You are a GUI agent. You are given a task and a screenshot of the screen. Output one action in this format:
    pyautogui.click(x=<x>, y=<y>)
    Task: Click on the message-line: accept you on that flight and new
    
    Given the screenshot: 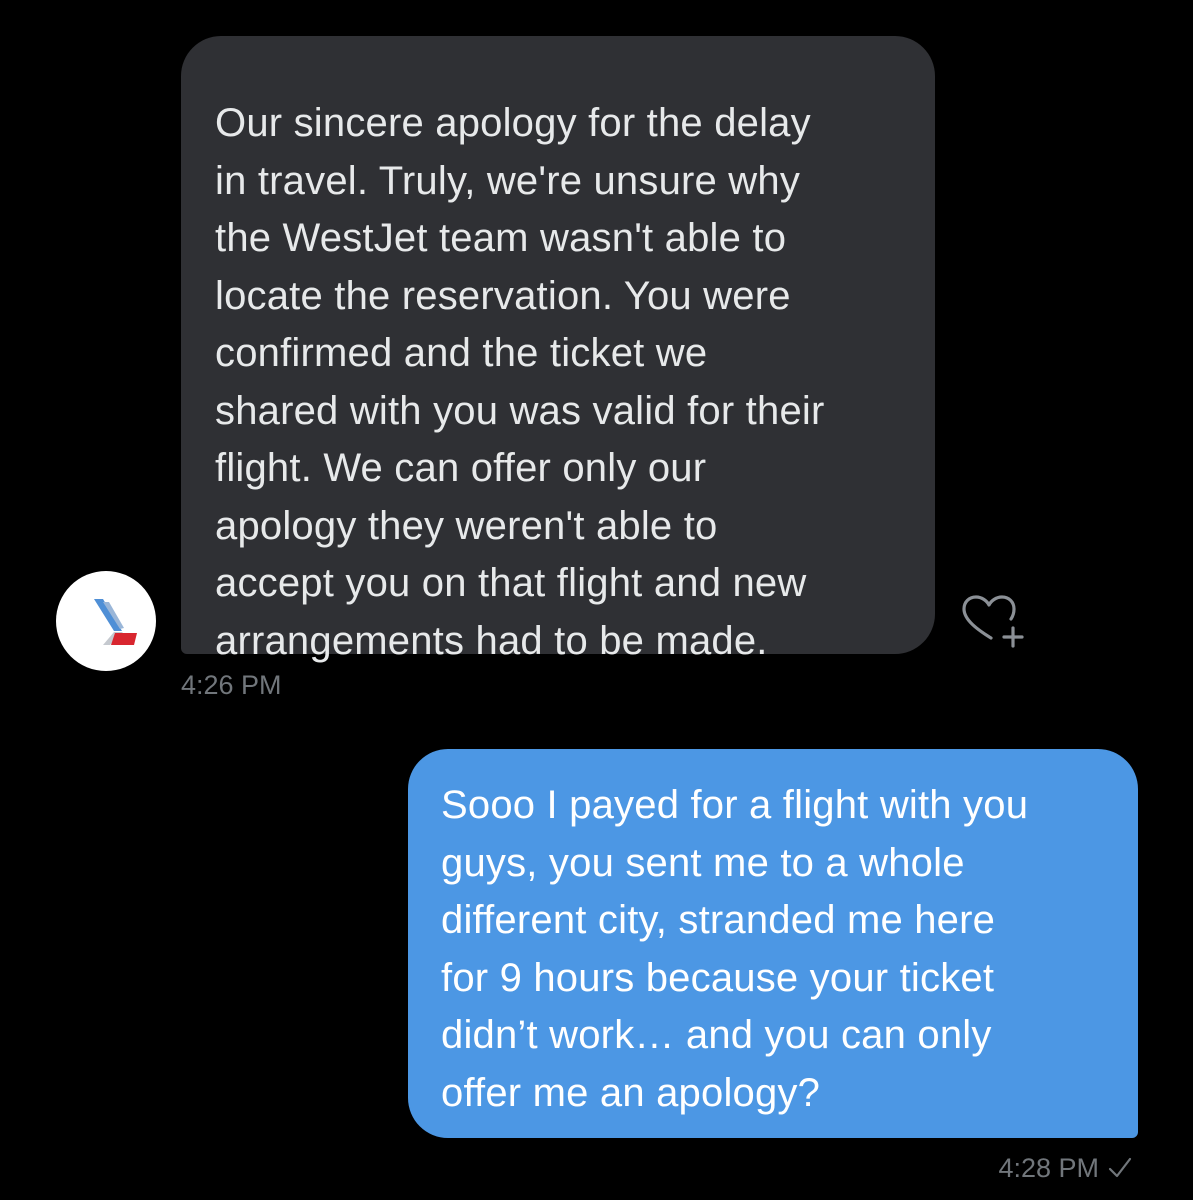 What is the action you would take?
    pyautogui.click(x=511, y=583)
    